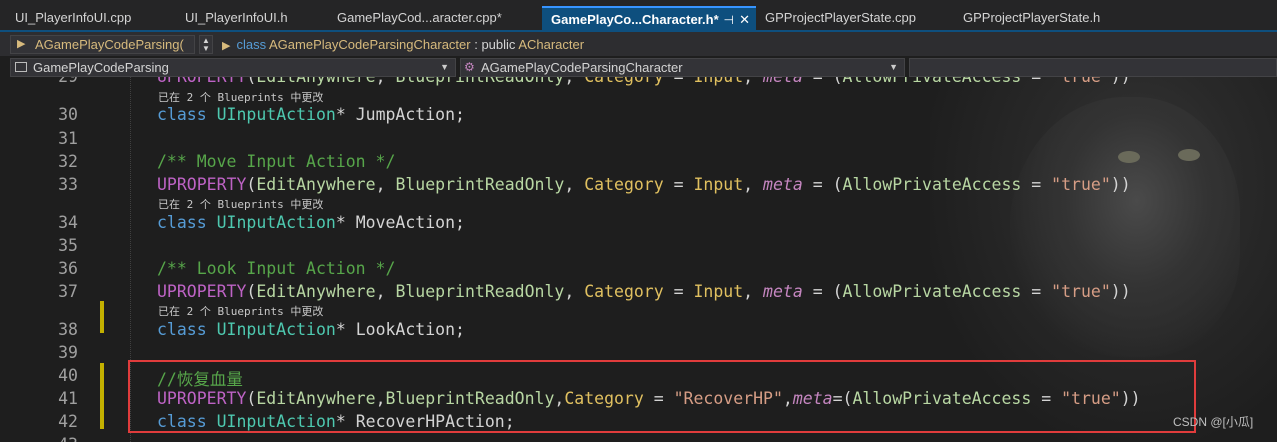  I want to click on class-scope-combo: ▶ AGamePlayCodeParsing(, so click(102, 44).